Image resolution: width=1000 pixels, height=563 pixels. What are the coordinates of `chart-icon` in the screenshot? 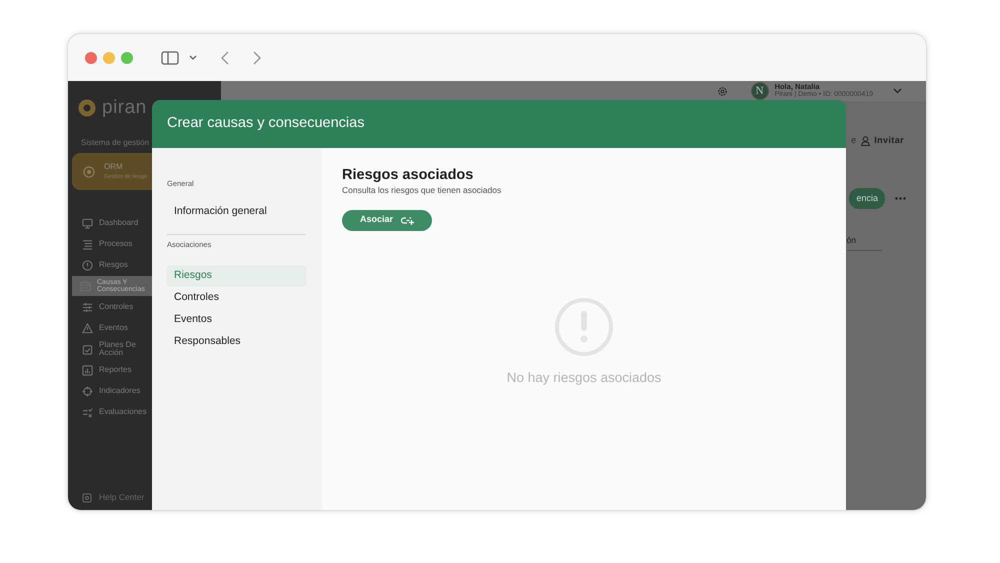 It's located at (87, 370).